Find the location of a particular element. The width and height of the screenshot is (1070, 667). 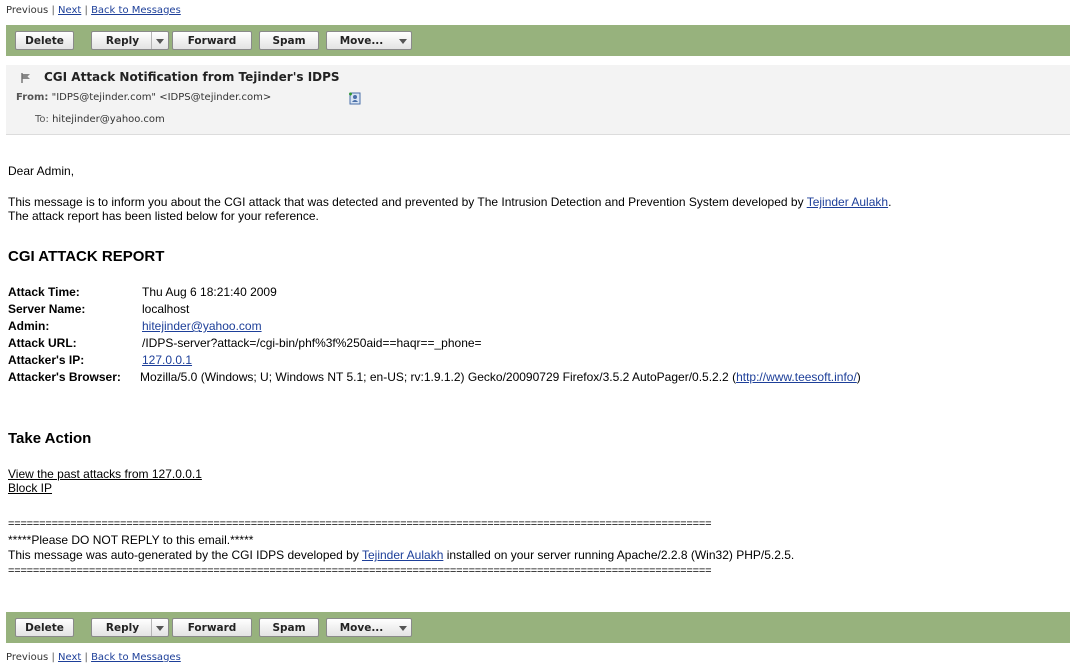

attacker-ip-link: 127.0.0.1 is located at coordinates (167, 360).